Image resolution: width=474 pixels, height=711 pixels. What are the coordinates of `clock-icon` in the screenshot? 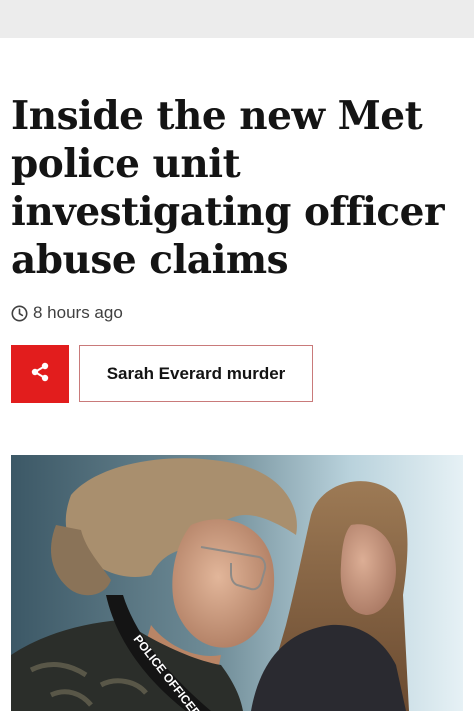 It's located at (19, 313).